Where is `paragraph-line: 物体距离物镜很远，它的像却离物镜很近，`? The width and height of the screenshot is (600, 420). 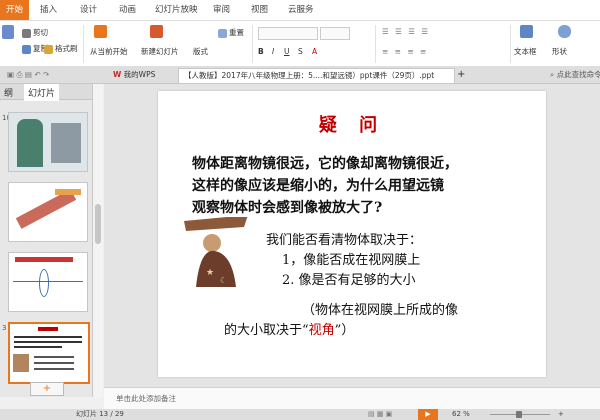
paragraph-line: 物体距离物镜很远，它的像却离物镜很近， is located at coordinates (325, 164).